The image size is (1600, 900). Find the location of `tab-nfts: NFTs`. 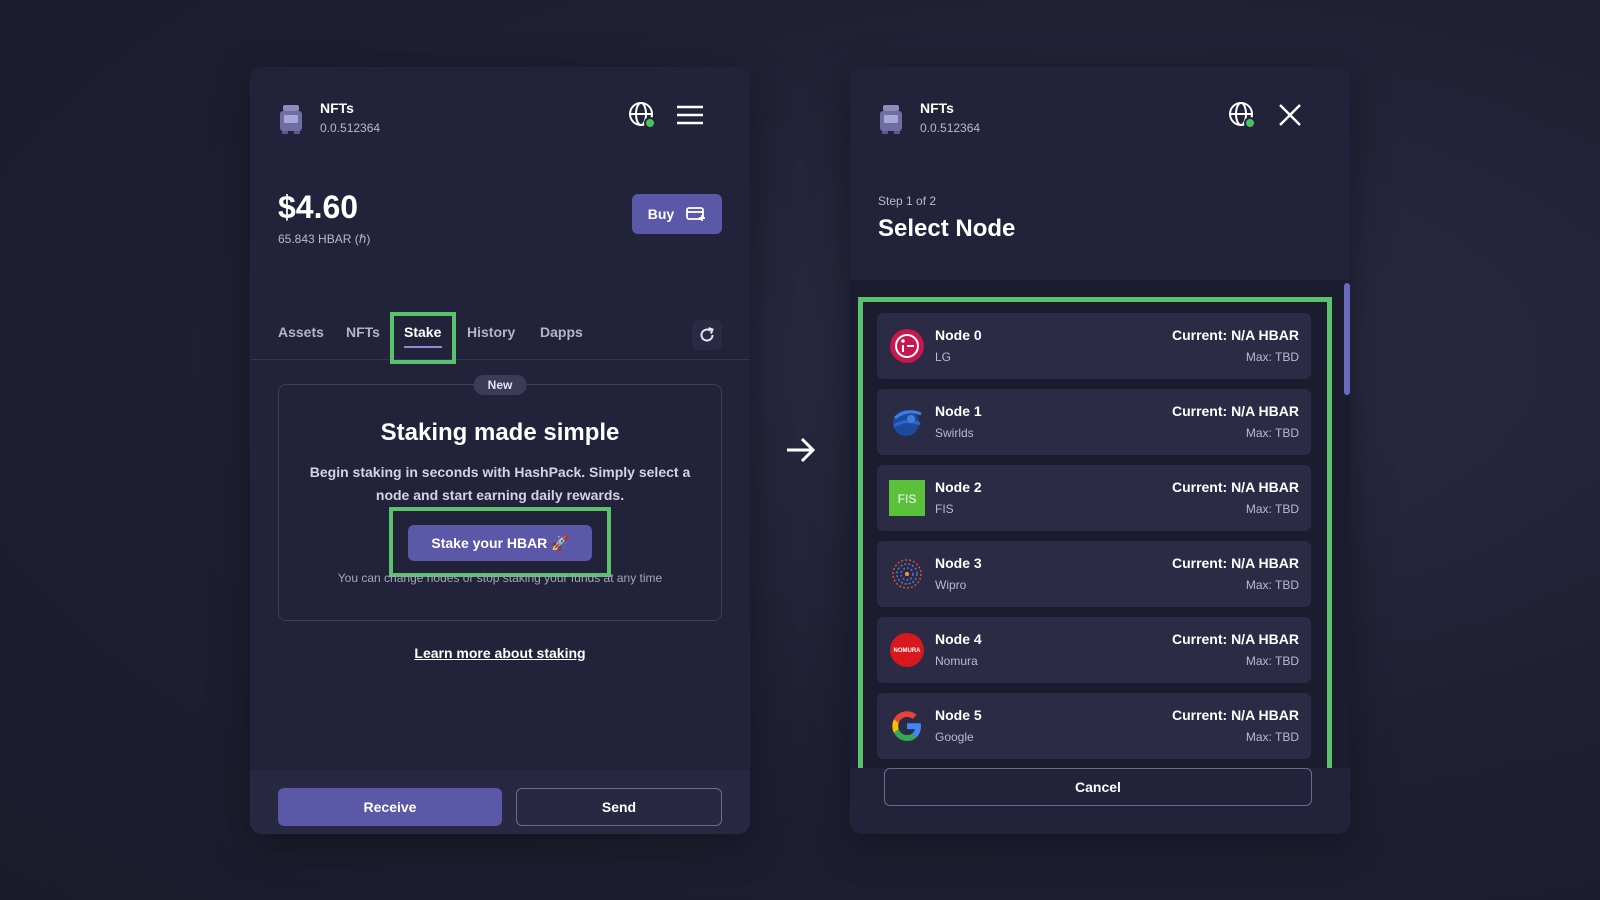

tab-nfts: NFTs is located at coordinates (363, 332).